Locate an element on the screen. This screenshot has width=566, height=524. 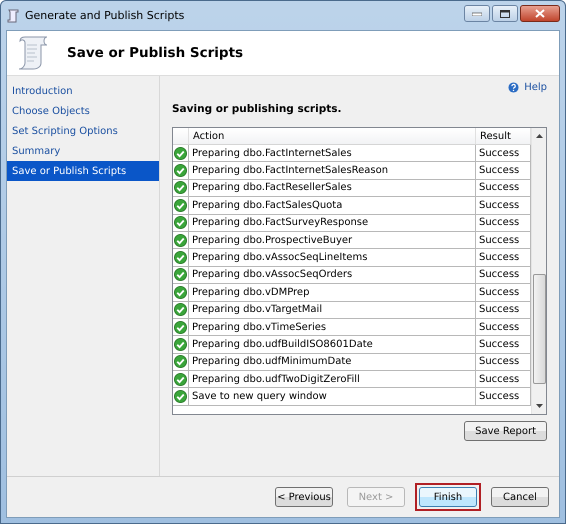
scroll-icon is located at coordinates (13, 15).